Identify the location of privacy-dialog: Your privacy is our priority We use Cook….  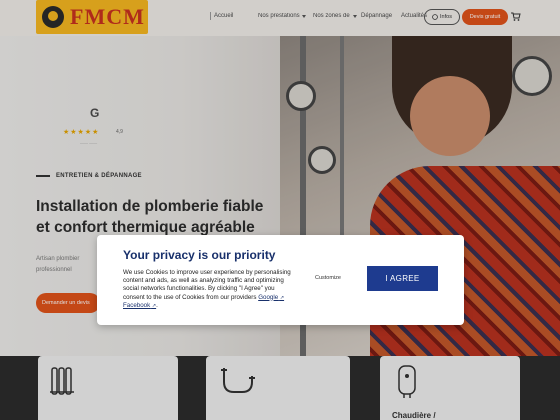
(280, 280).